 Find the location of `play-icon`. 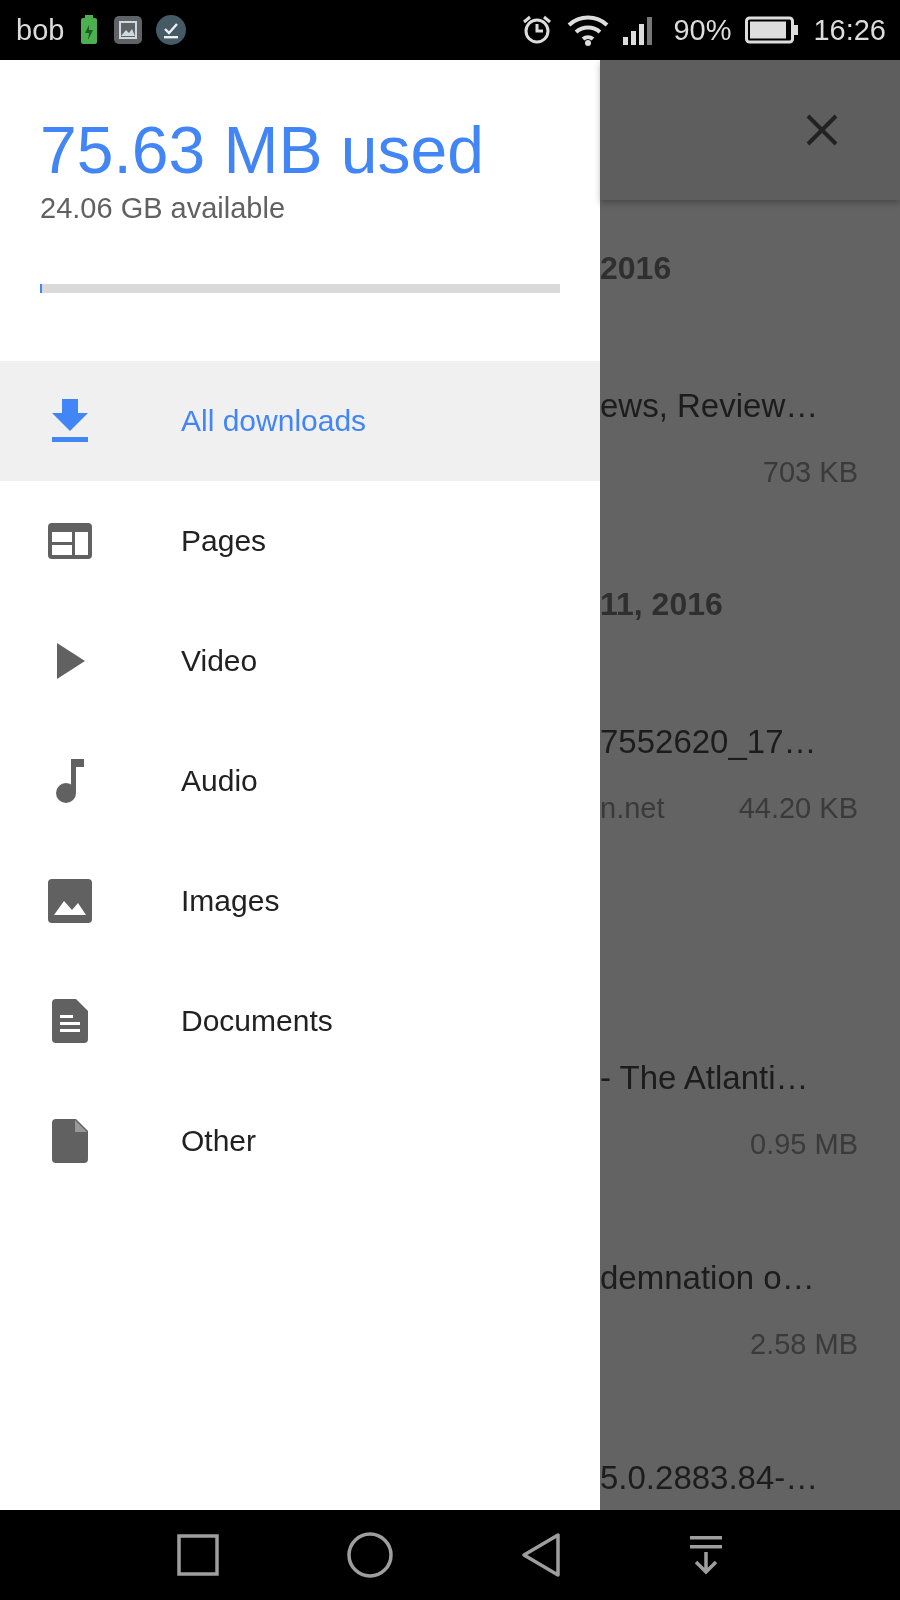

play-icon is located at coordinates (69, 661).